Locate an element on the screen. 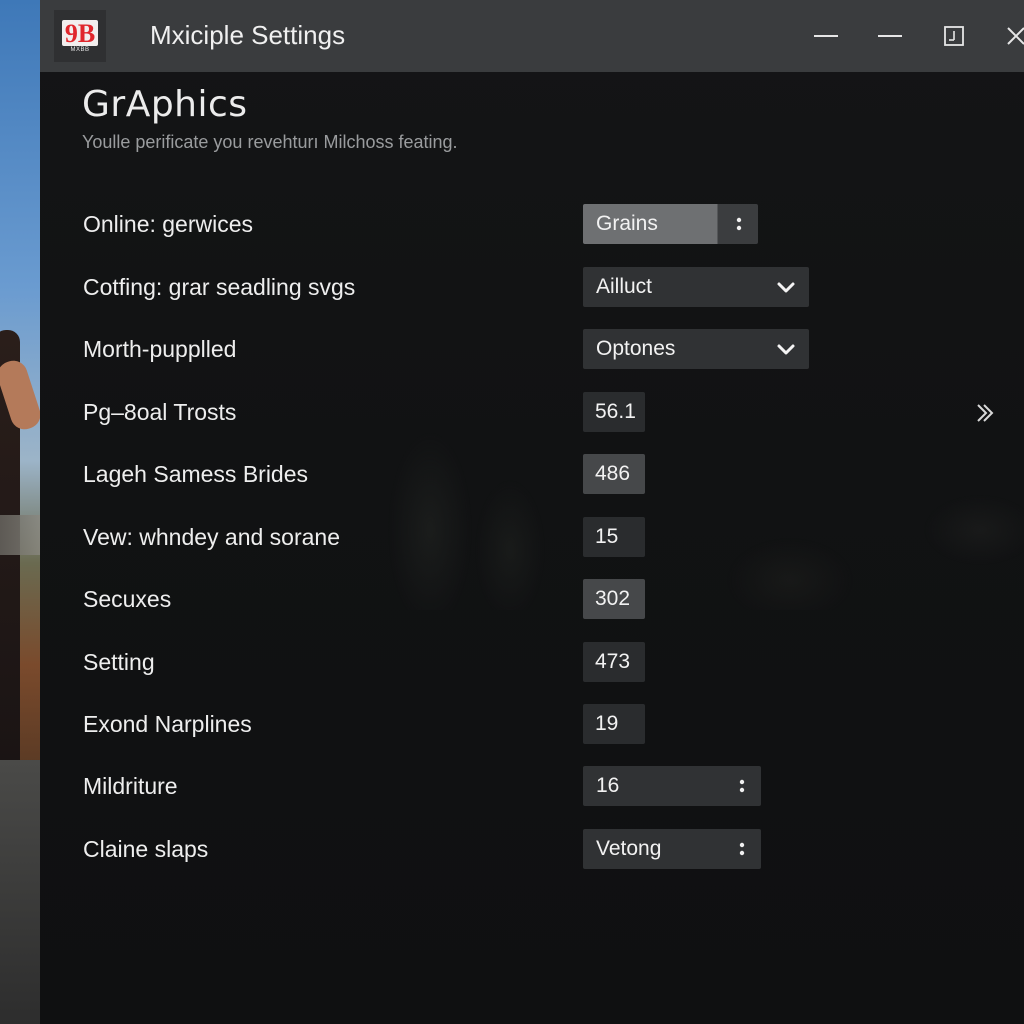 Image resolution: width=1024 pixels, height=1024 pixels. close-button is located at coordinates (1010, 36).